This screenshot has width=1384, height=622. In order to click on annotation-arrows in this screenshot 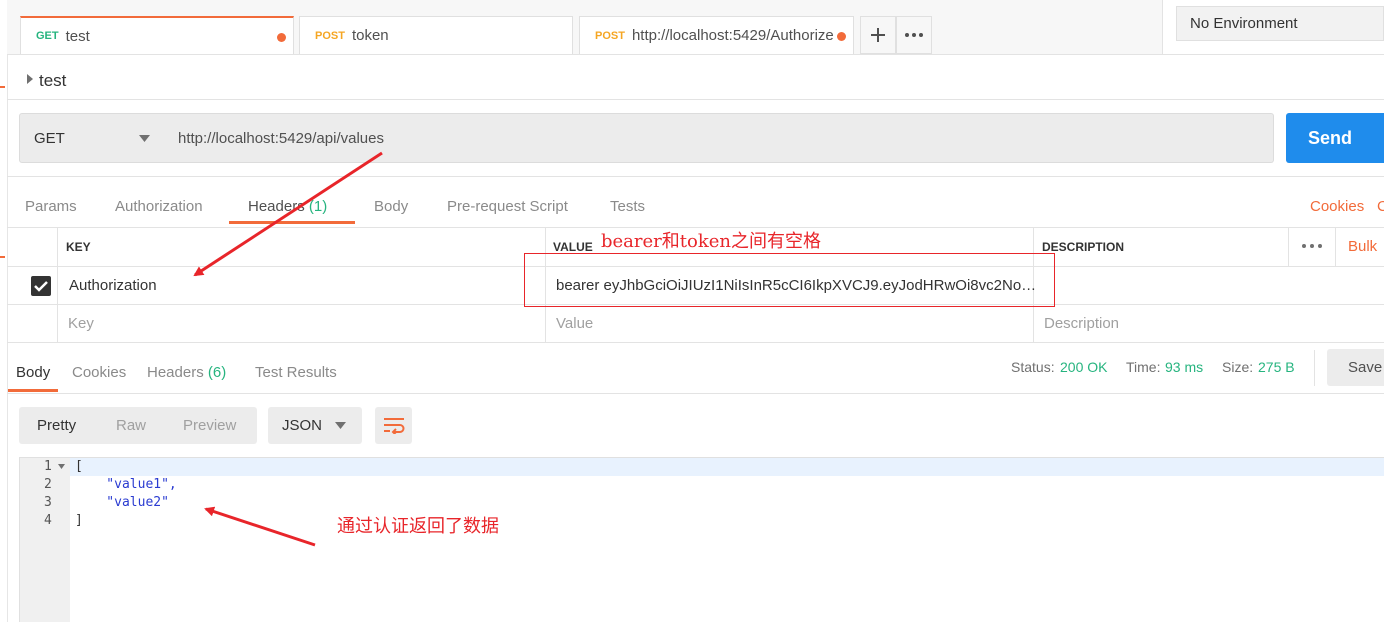, I will do `click(288, 349)`.